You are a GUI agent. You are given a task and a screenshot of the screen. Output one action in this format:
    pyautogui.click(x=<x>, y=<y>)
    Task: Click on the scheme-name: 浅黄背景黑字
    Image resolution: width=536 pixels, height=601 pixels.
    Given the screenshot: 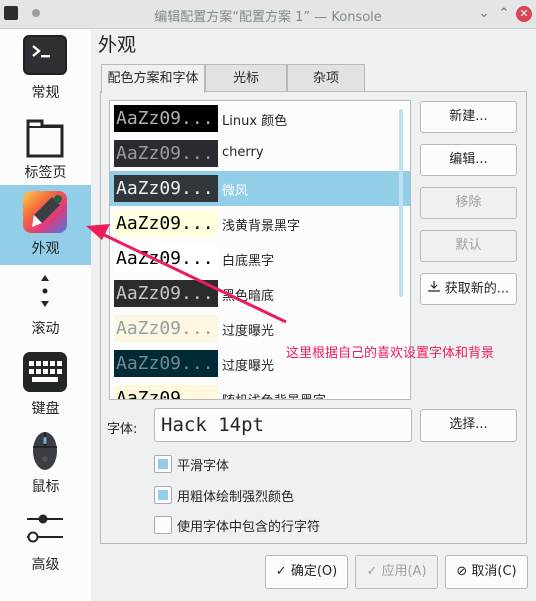 What is the action you would take?
    pyautogui.click(x=261, y=226)
    